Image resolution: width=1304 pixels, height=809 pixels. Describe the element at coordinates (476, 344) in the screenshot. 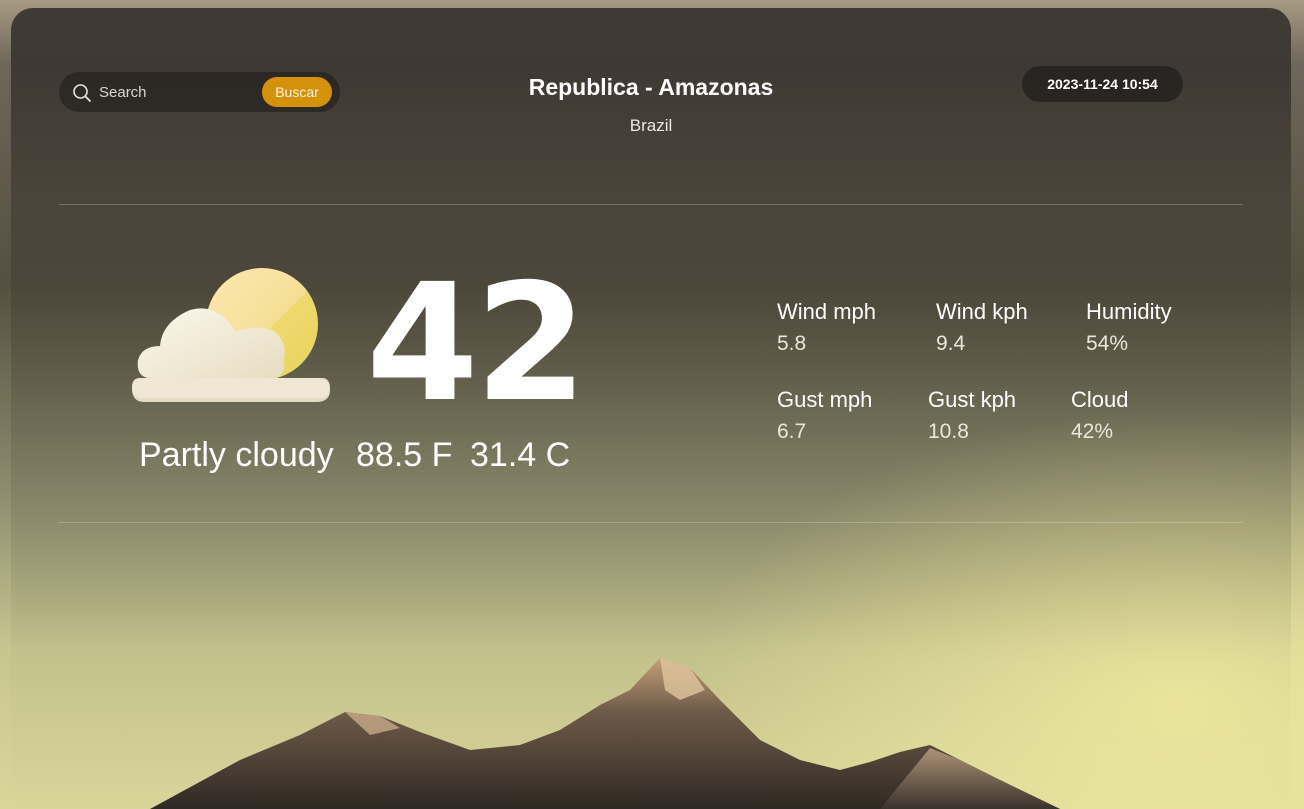

I see `temperature-reading: 42` at that location.